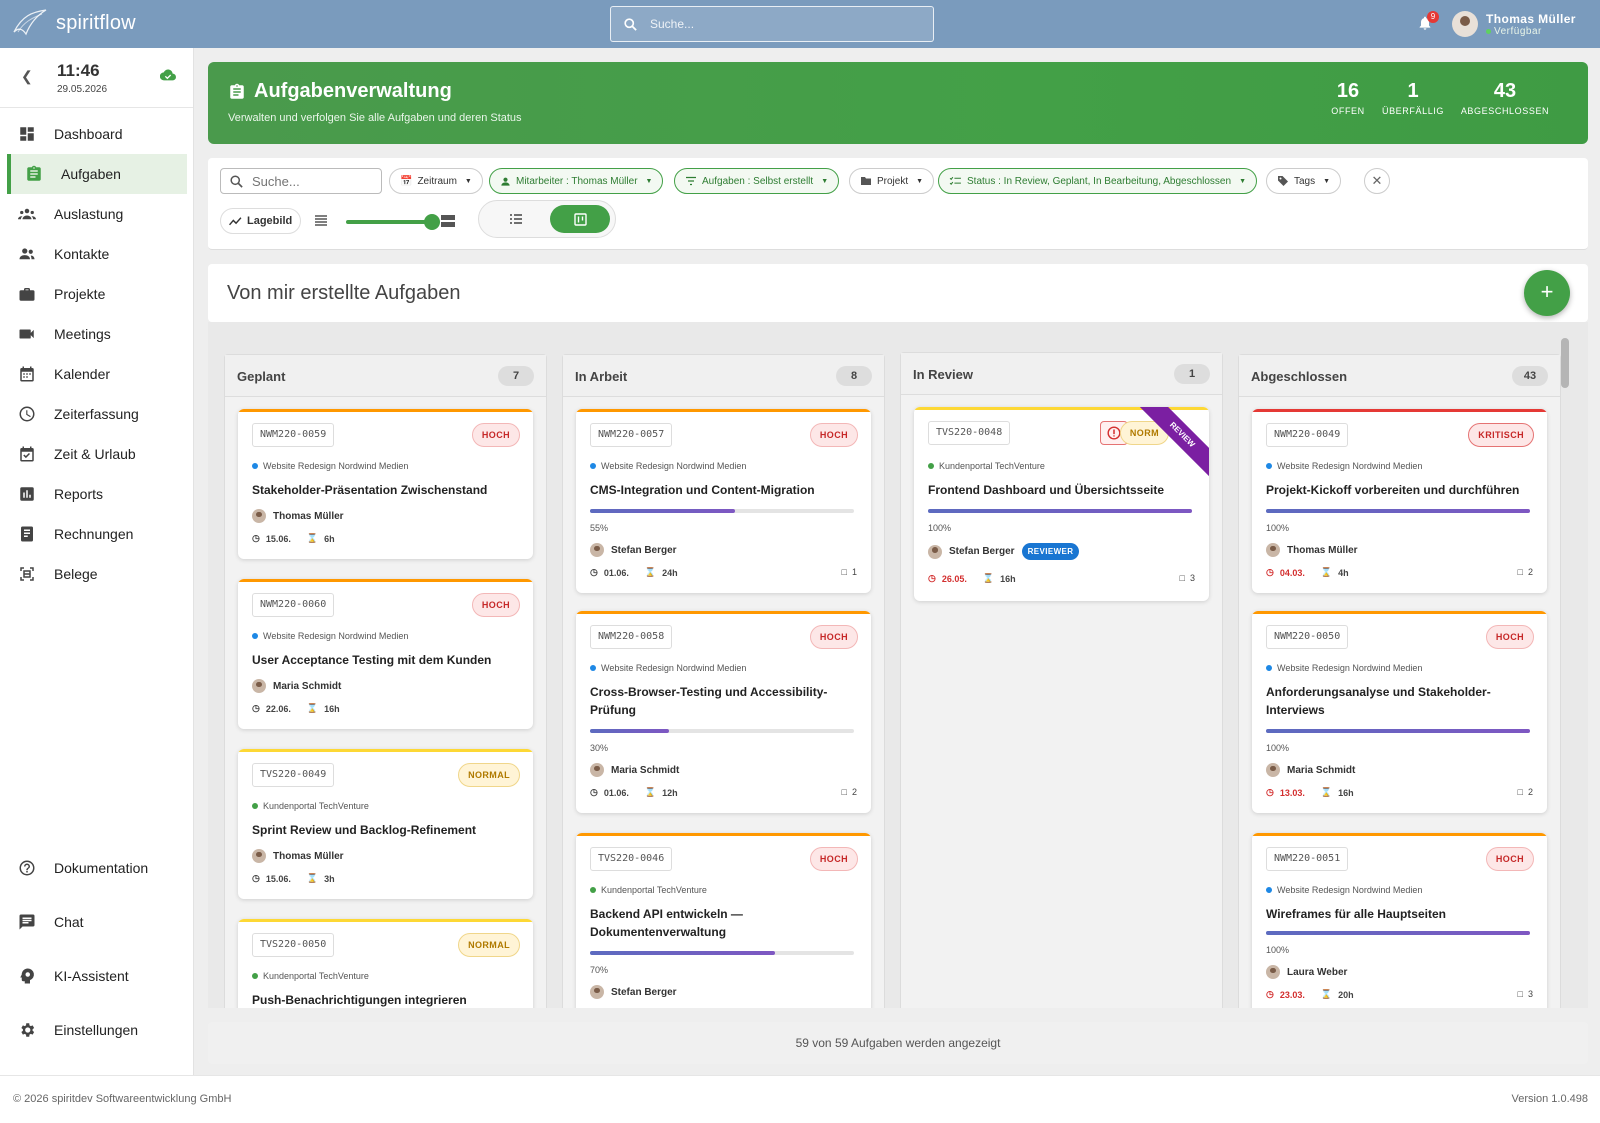 This screenshot has width=1600, height=1123. I want to click on task-due-date: 23.03., so click(1292, 994).